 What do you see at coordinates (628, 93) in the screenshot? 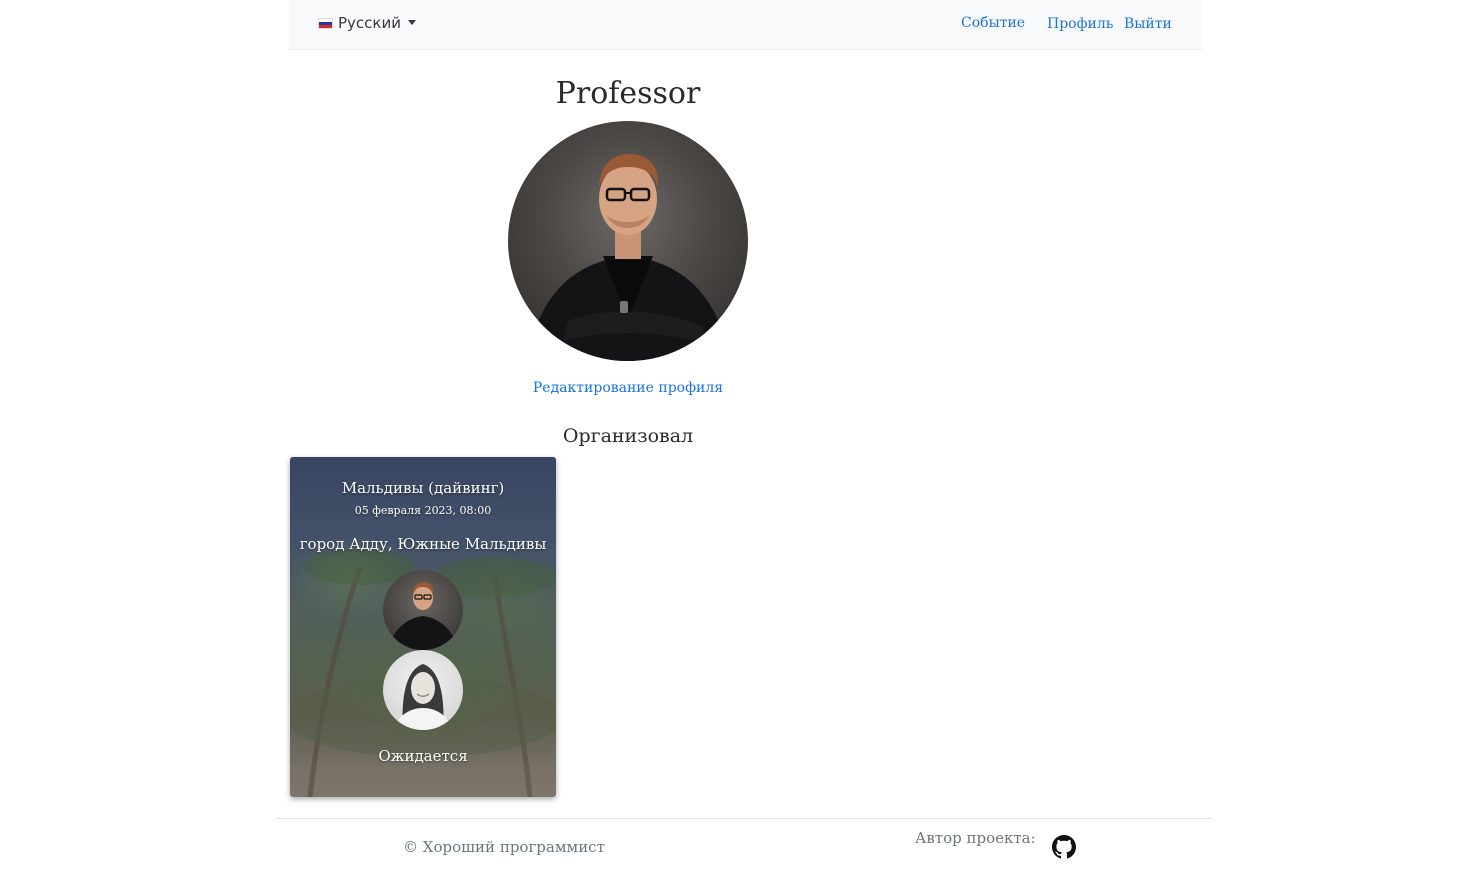
I see `profile-username: Professor` at bounding box center [628, 93].